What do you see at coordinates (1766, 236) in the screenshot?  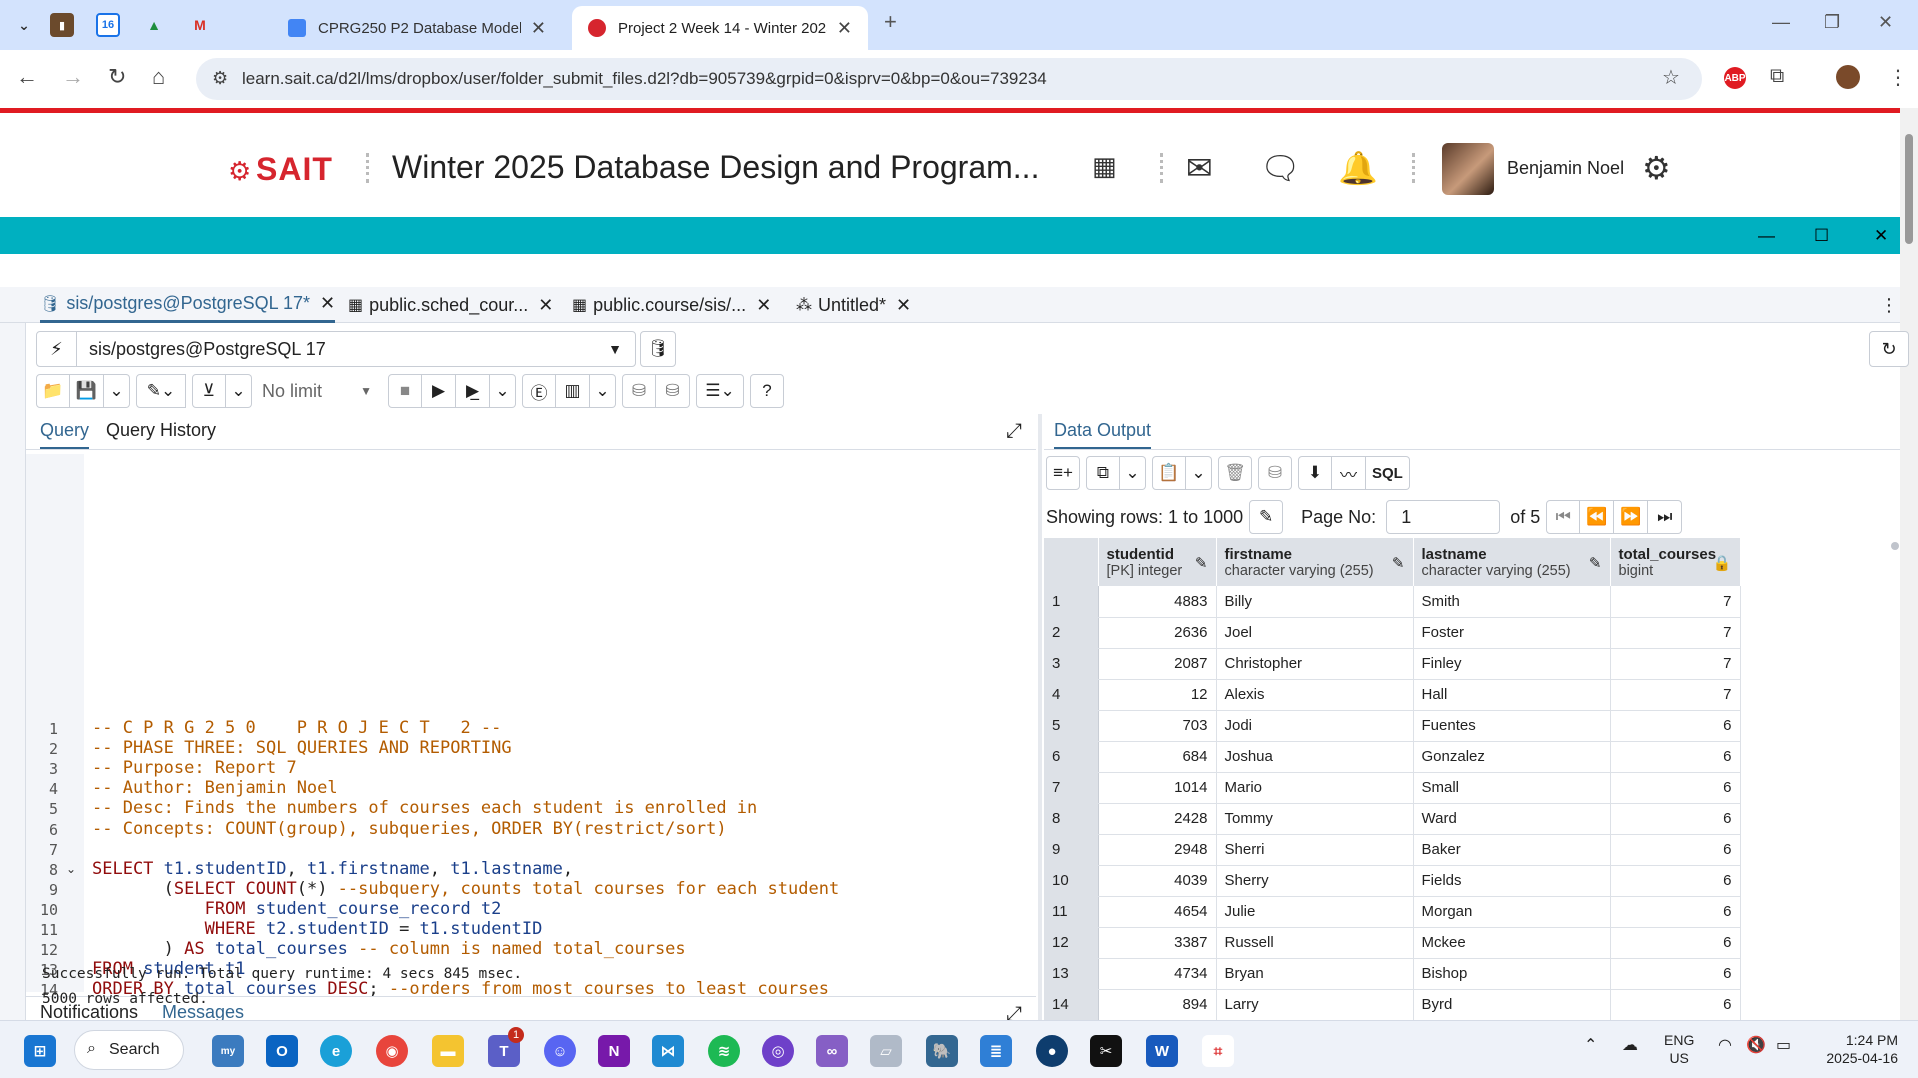 I see `inner-minimize-icon: —` at bounding box center [1766, 236].